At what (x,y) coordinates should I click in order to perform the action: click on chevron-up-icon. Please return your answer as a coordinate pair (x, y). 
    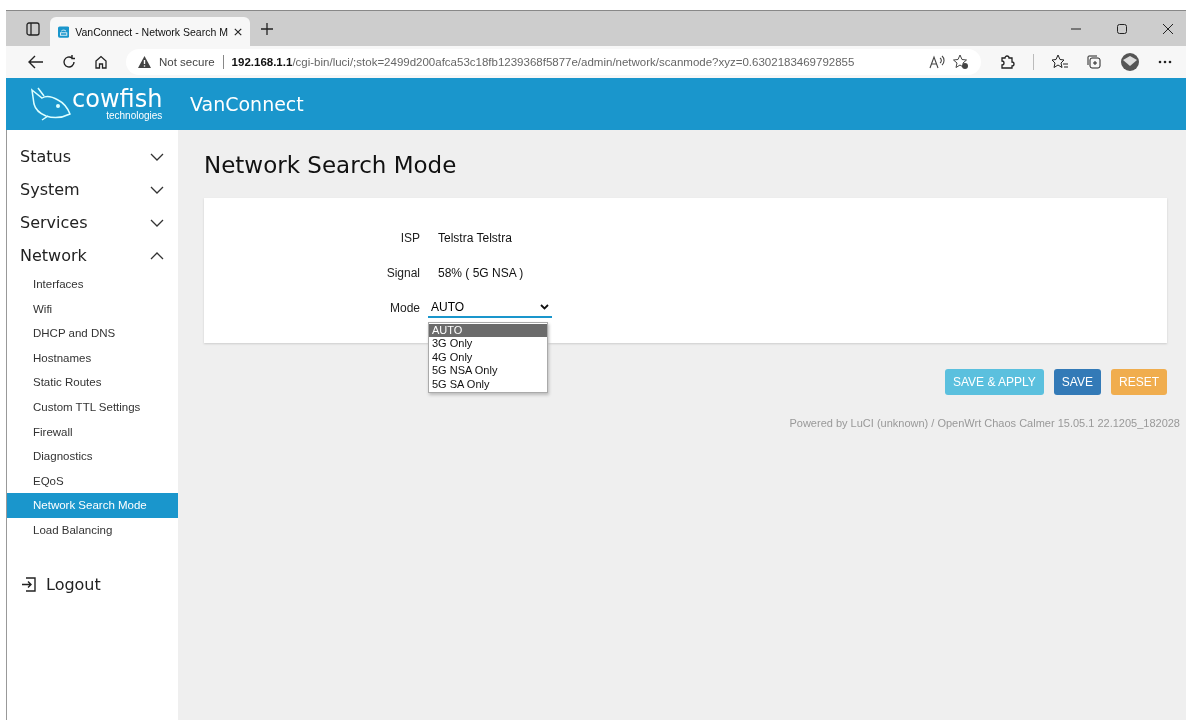
    Looking at the image, I should click on (157, 255).